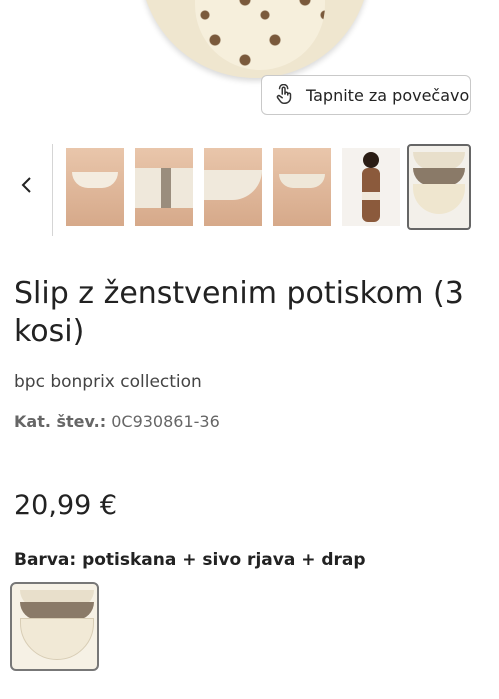 The height and width of the screenshot is (699, 499). I want to click on thumbnail-strip, so click(249, 188).